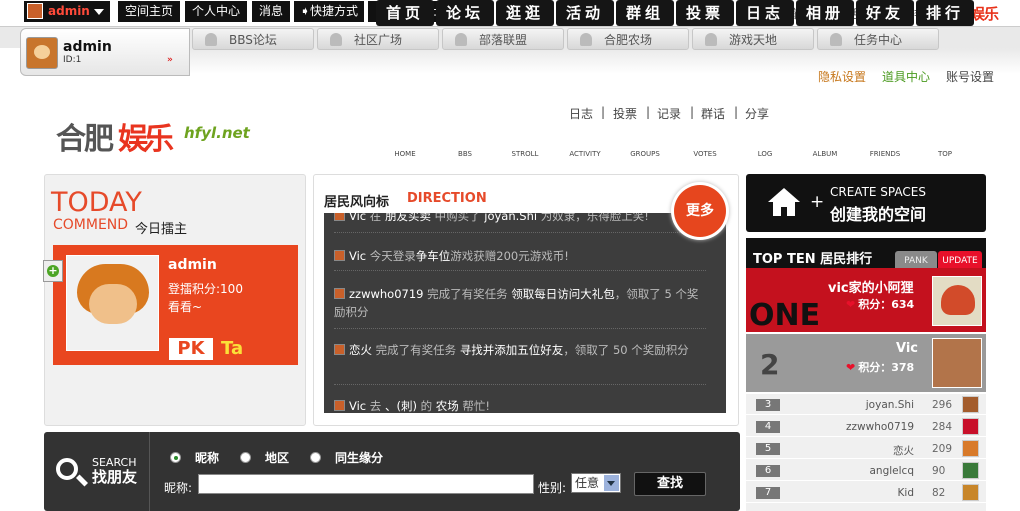 The width and height of the screenshot is (1020, 511). I want to click on tab-farm: 合肥农场, so click(628, 39).